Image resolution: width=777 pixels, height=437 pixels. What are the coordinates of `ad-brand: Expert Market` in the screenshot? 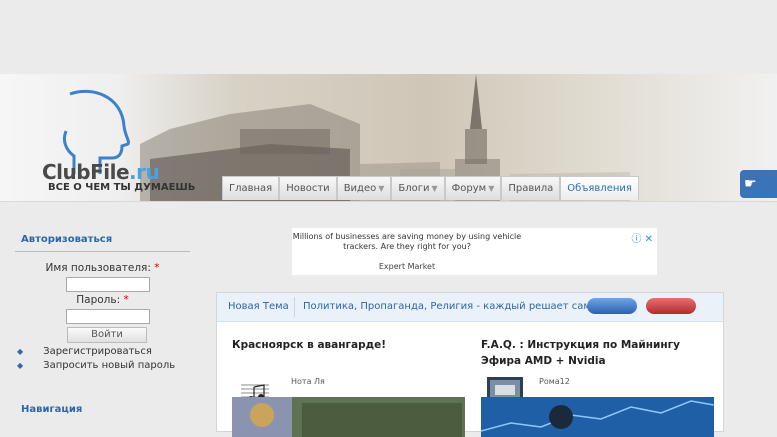 It's located at (407, 266).